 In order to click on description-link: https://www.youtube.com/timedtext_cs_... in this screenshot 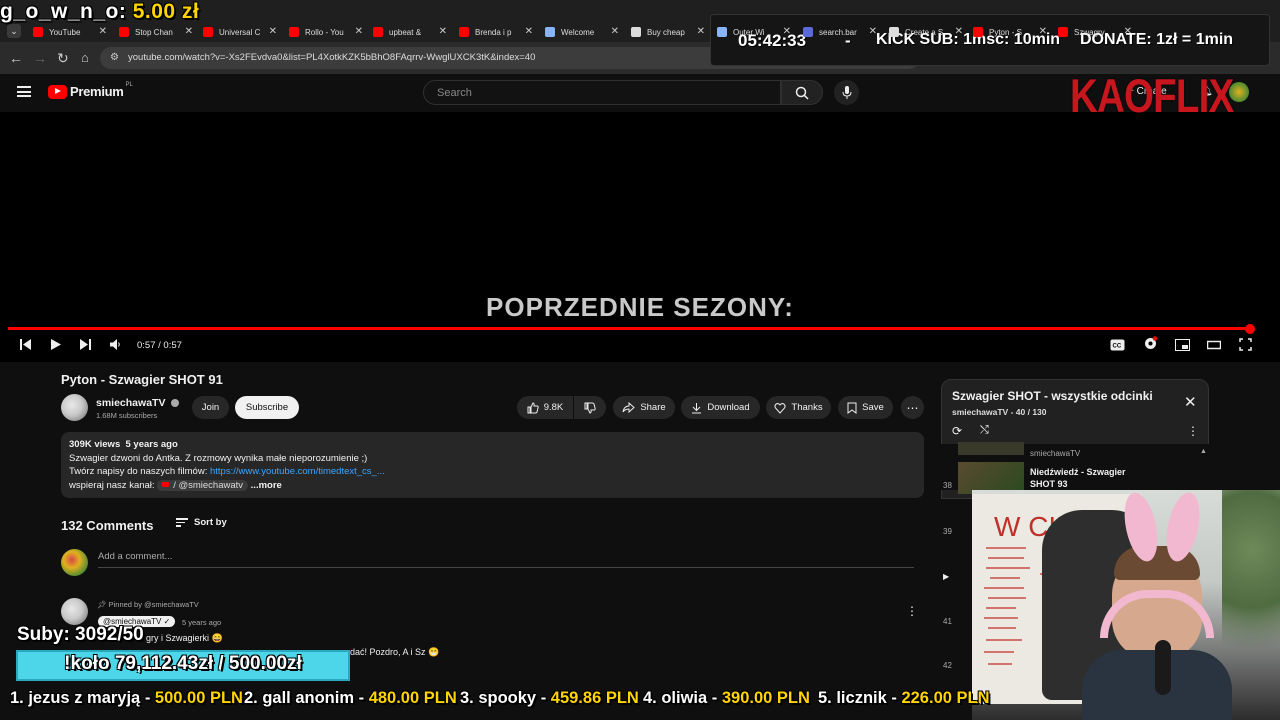, I will do `click(297, 471)`.